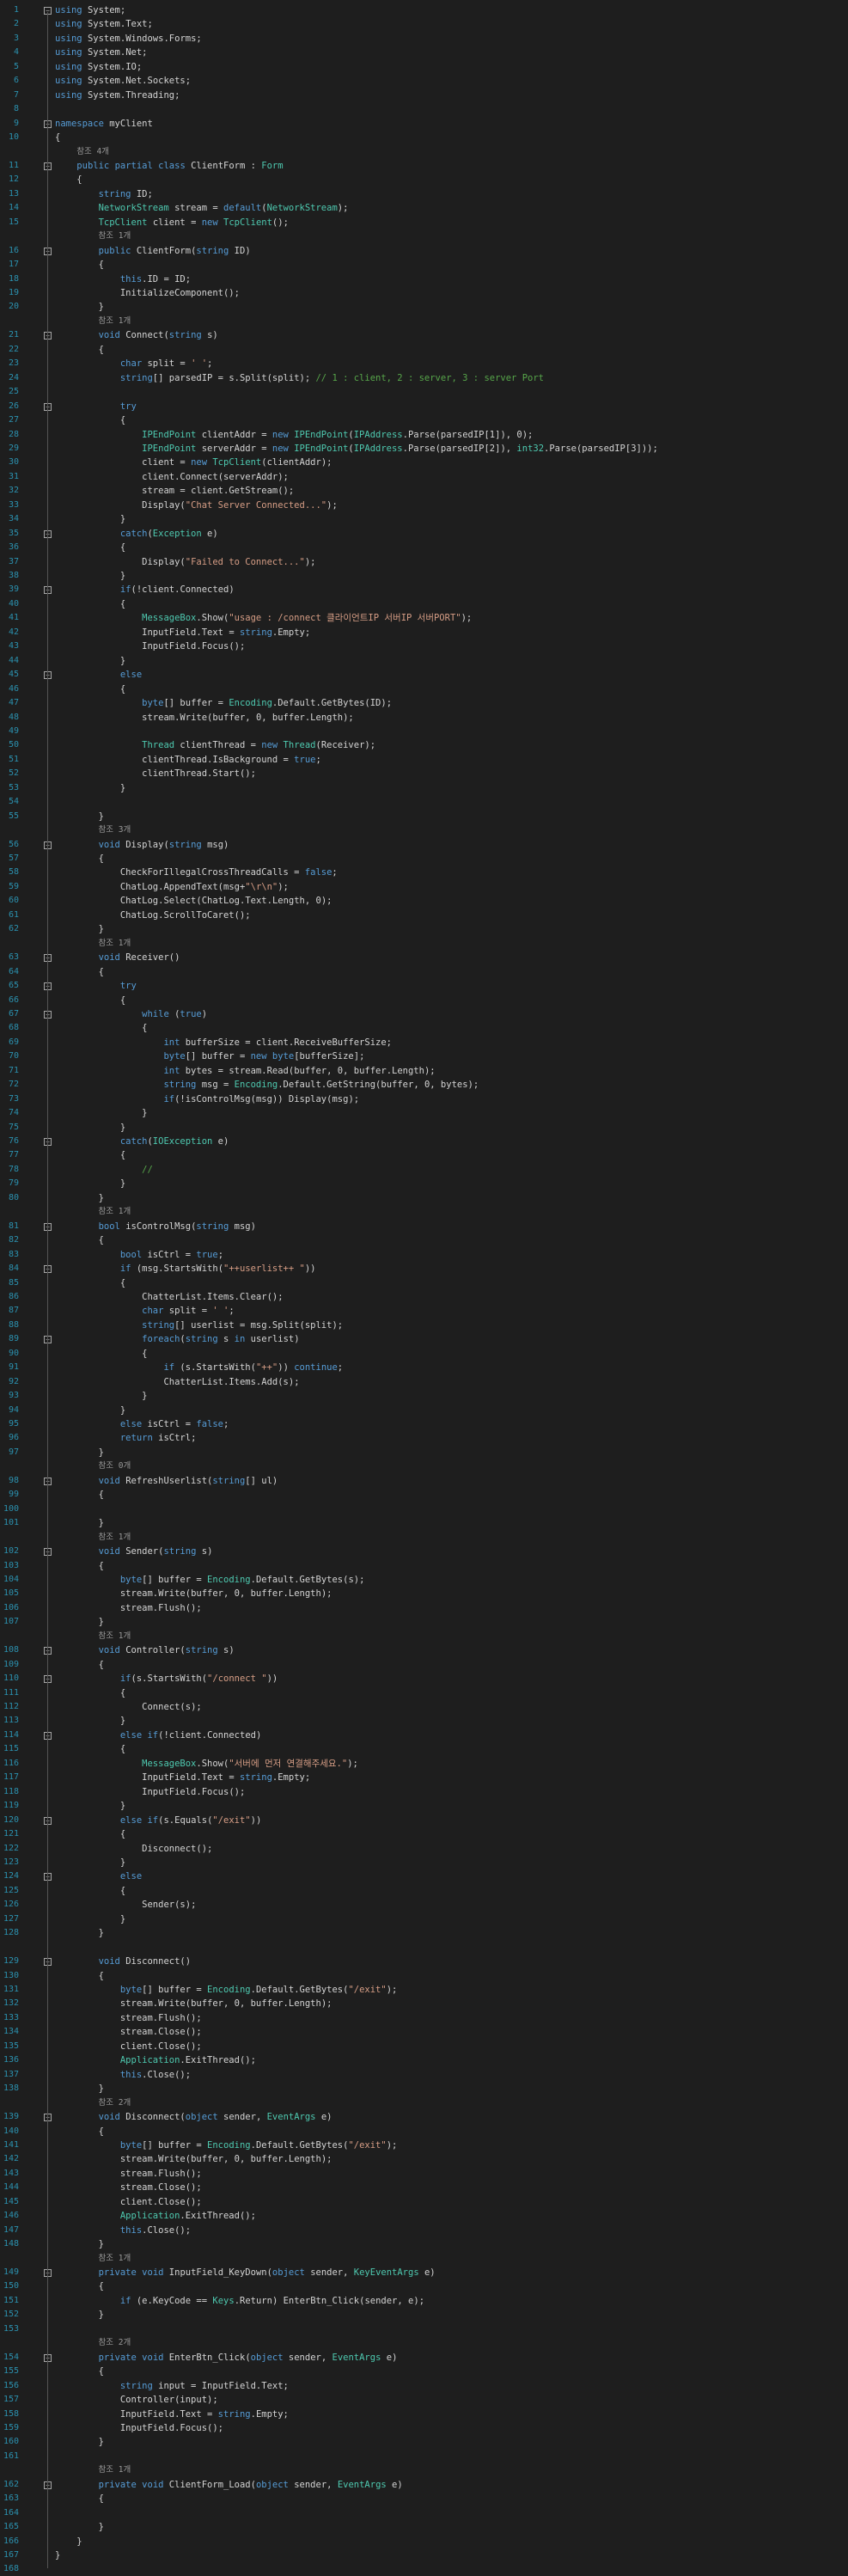 This screenshot has height=2576, width=848. Describe the element at coordinates (128, 39) in the screenshot. I see `code-text: using System.Windows.Forms;` at that location.